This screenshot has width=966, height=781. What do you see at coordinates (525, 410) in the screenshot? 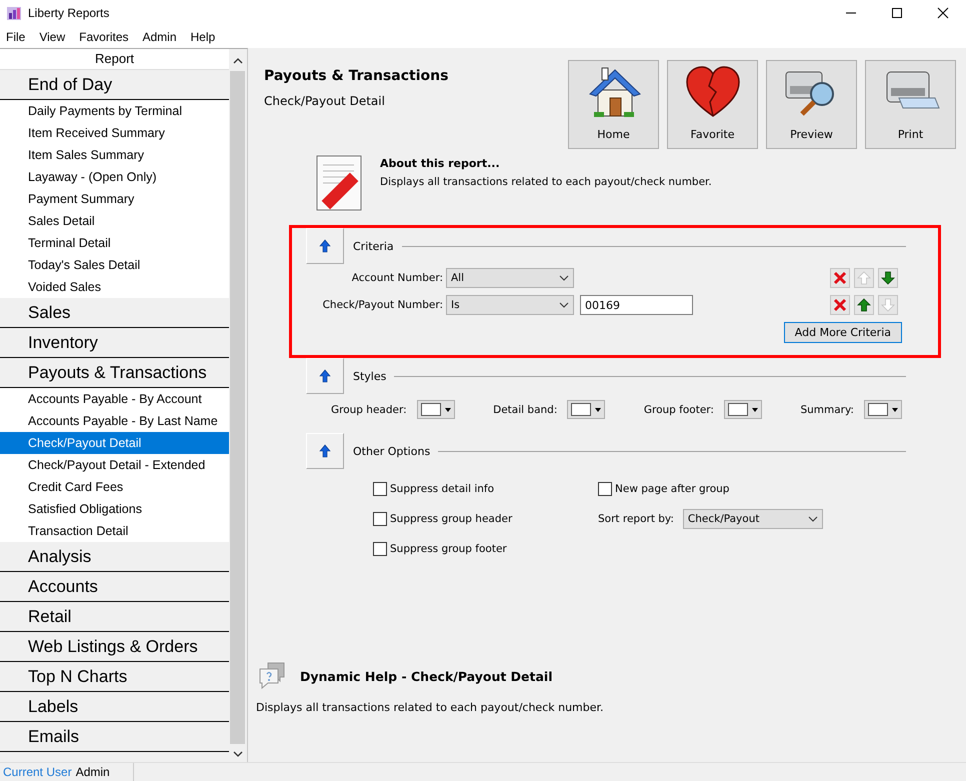
I see `style-label: Detail band:` at bounding box center [525, 410].